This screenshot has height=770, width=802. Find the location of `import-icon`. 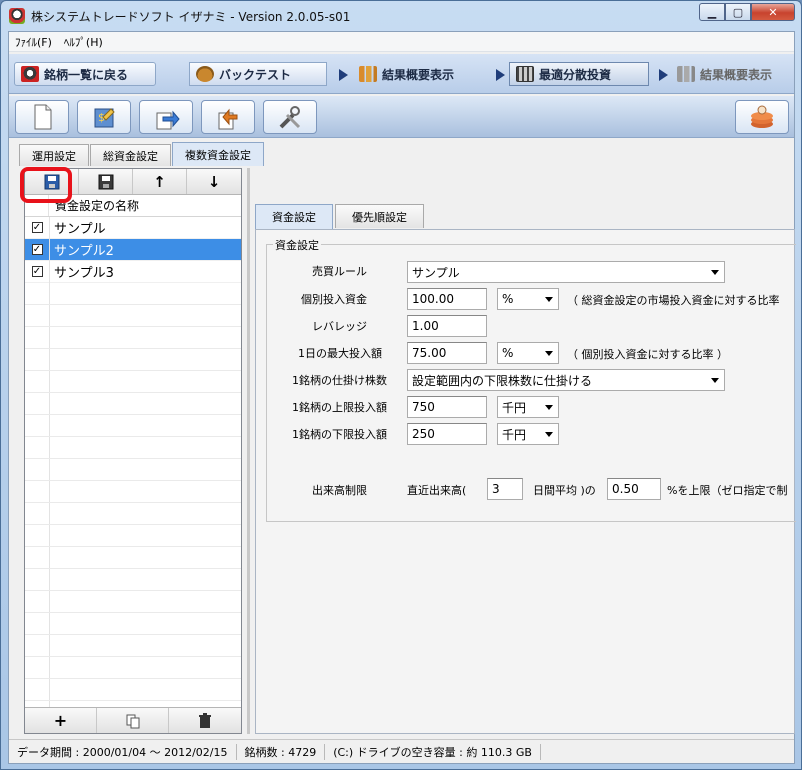

import-icon is located at coordinates (228, 119).